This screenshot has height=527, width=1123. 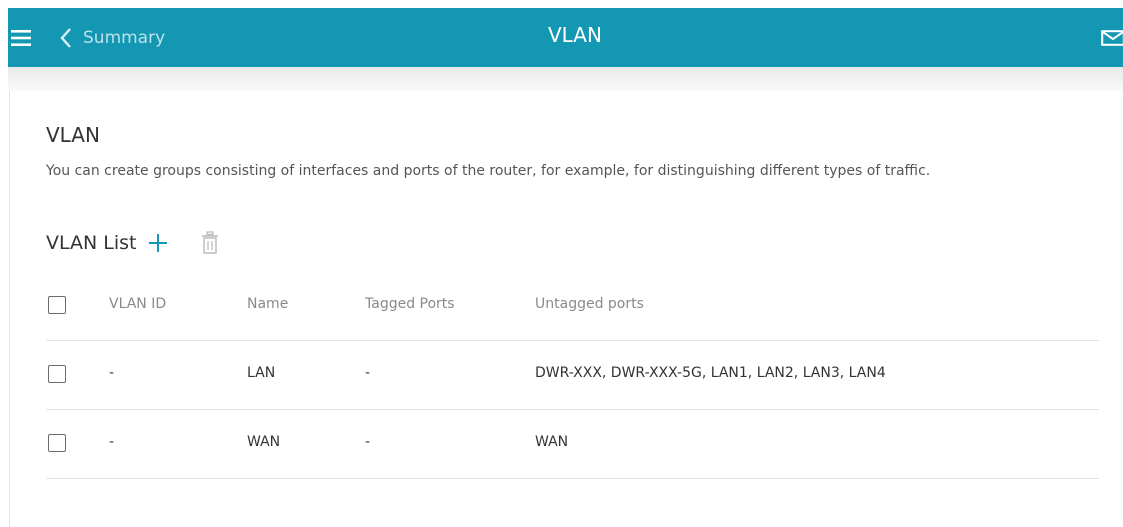 I want to click on trash-icon, so click(x=210, y=243).